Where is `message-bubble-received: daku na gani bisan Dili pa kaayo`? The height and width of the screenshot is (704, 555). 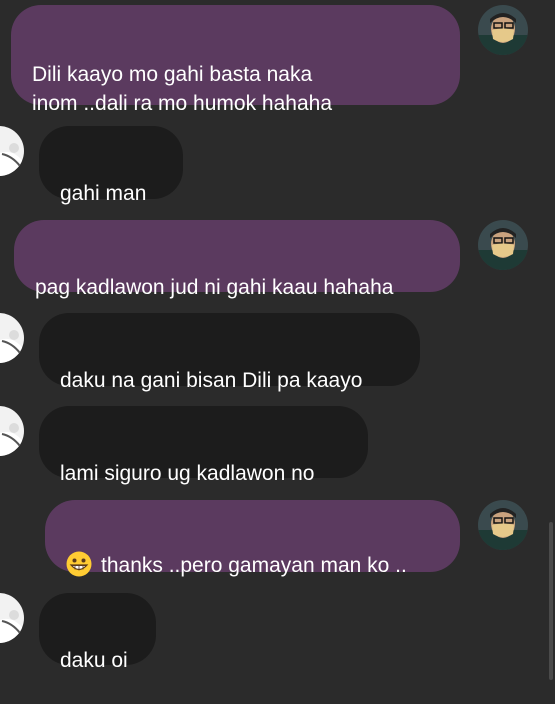 message-bubble-received: daku na gani bisan Dili pa kaayo is located at coordinates (229, 352).